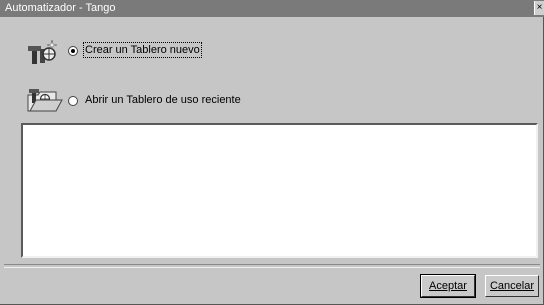  Describe the element at coordinates (539, 8) in the screenshot. I see `close-button: ×` at that location.